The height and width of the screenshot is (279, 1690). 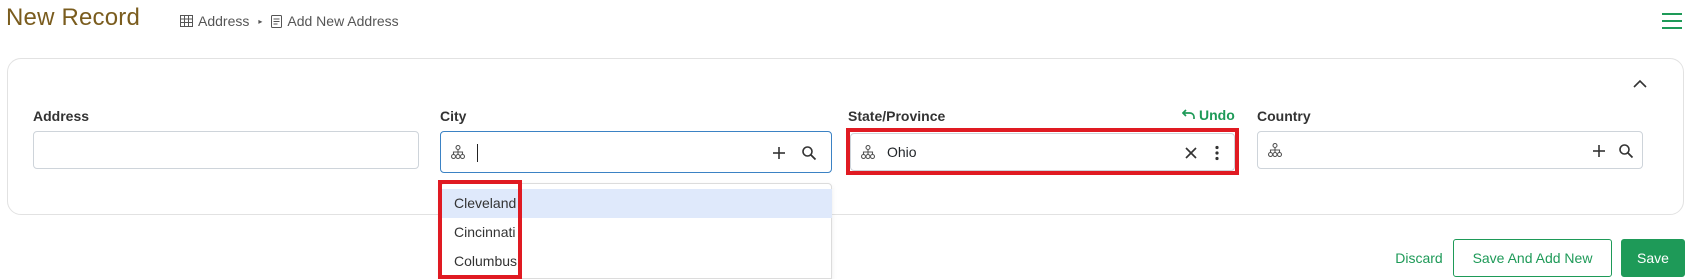 I want to click on breadcrumb: Address ▸ Add New Address, so click(x=289, y=21).